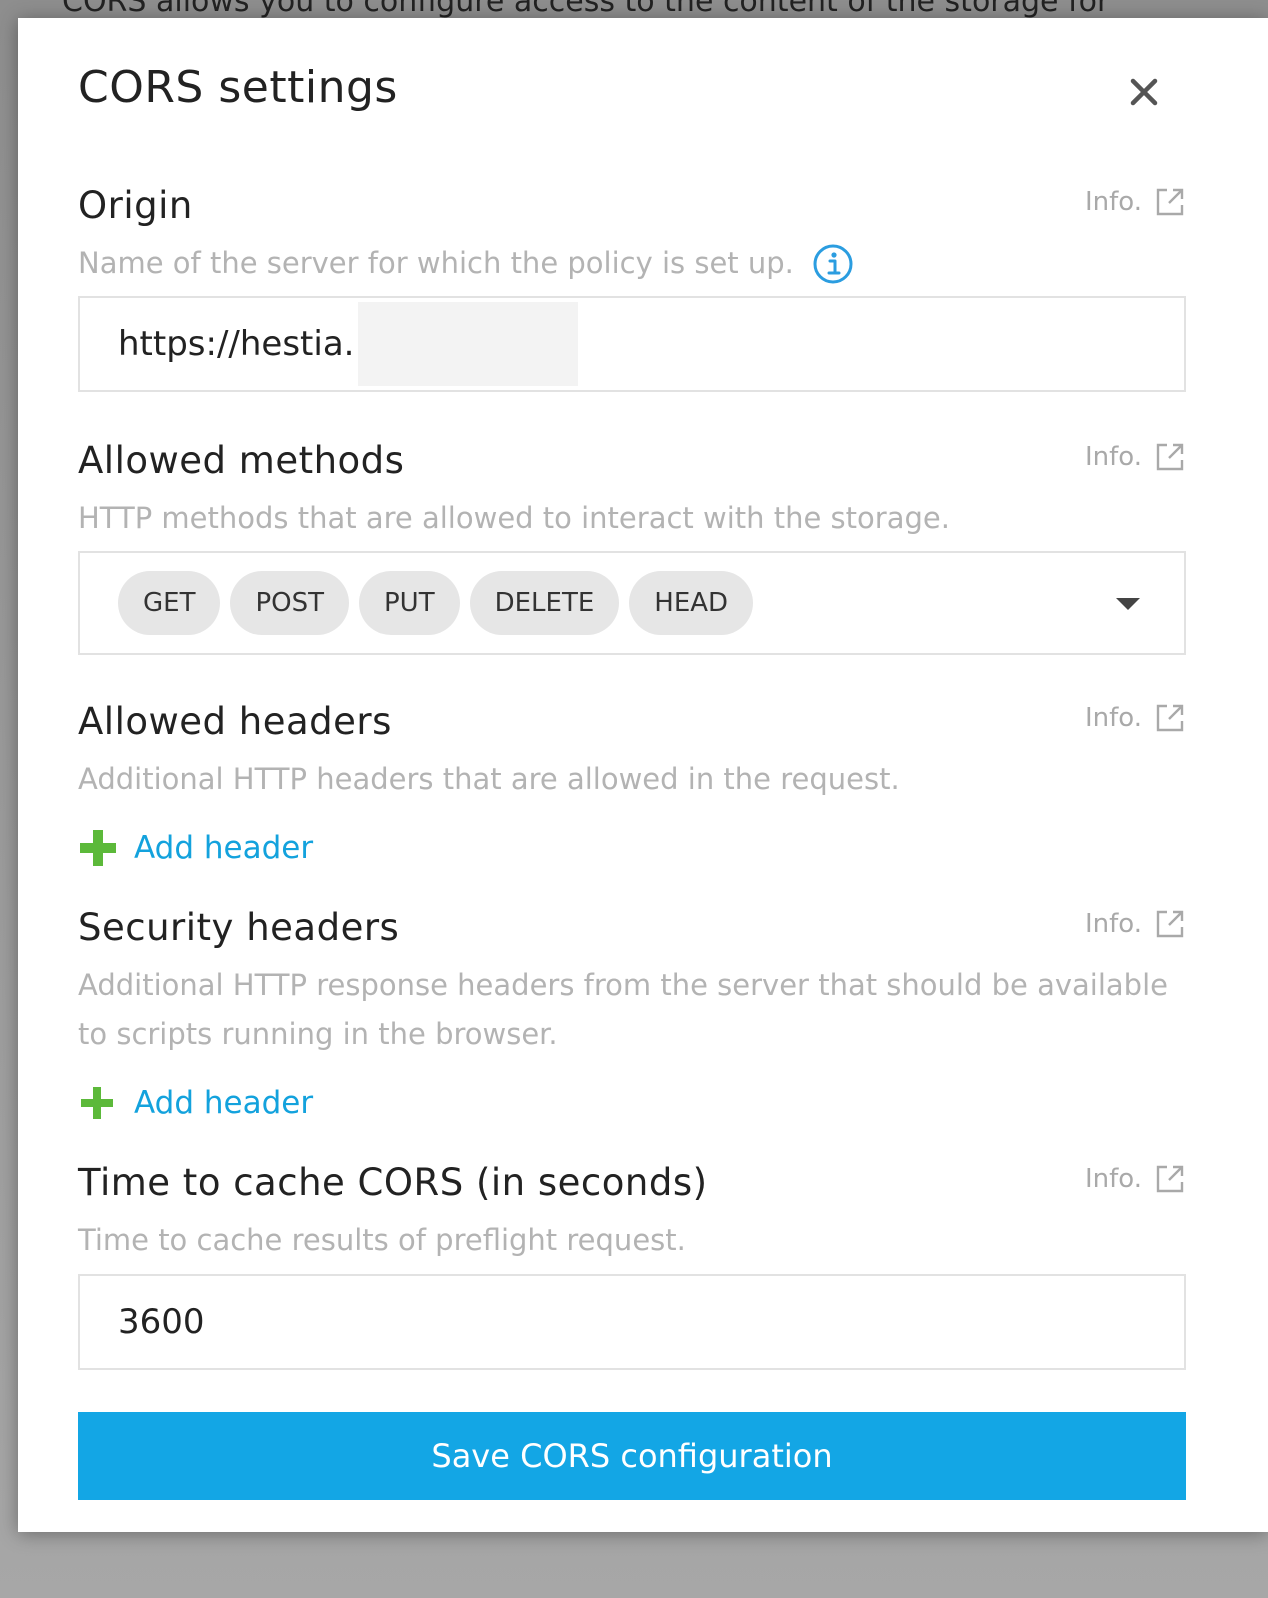 The width and height of the screenshot is (1268, 1598). I want to click on origin-input: https://hestia., so click(632, 344).